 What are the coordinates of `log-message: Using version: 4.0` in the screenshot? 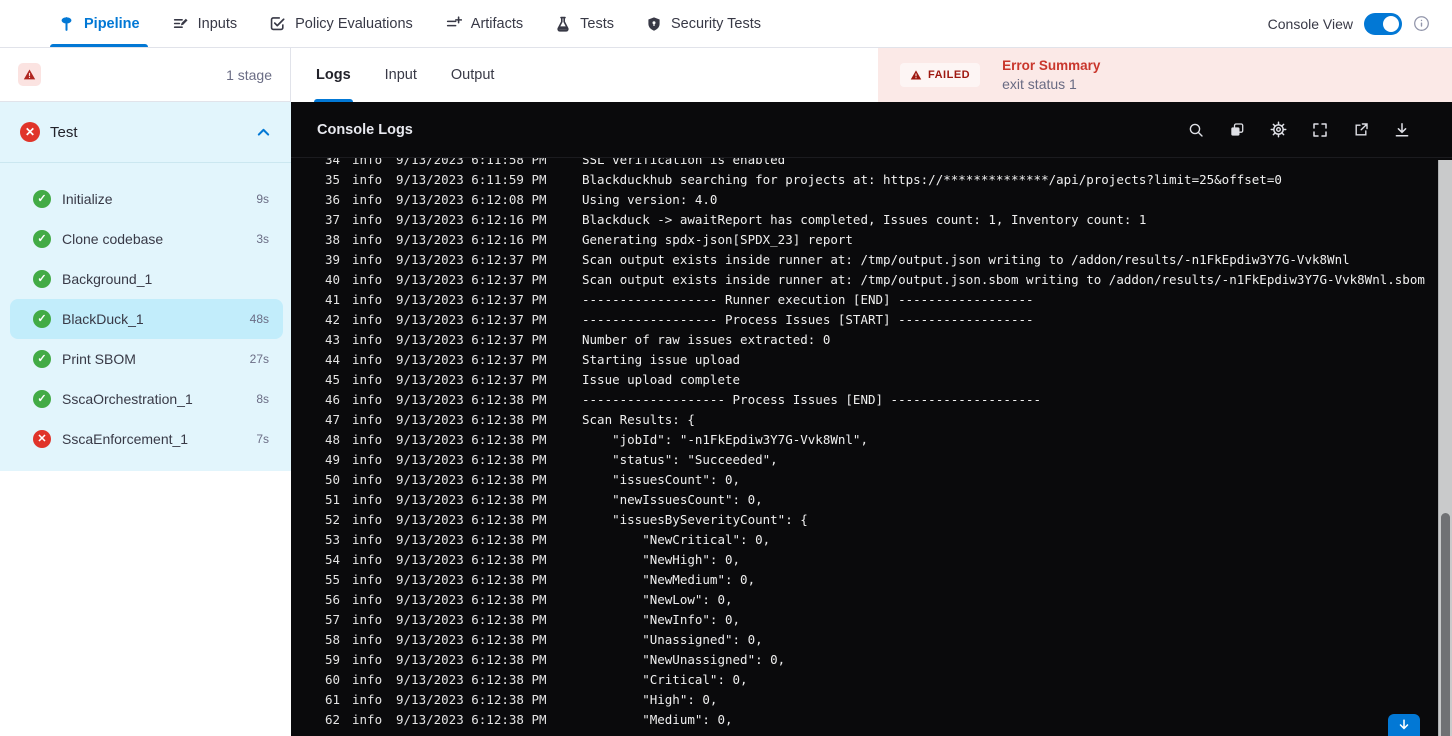 It's located at (650, 199).